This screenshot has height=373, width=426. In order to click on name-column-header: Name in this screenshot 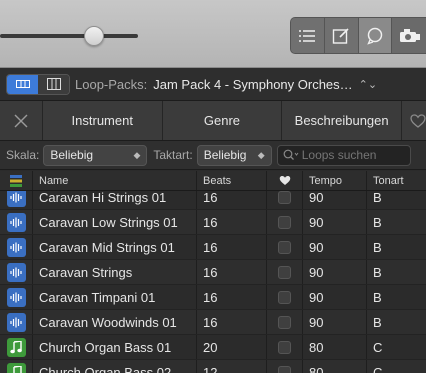, I will do `click(115, 180)`.